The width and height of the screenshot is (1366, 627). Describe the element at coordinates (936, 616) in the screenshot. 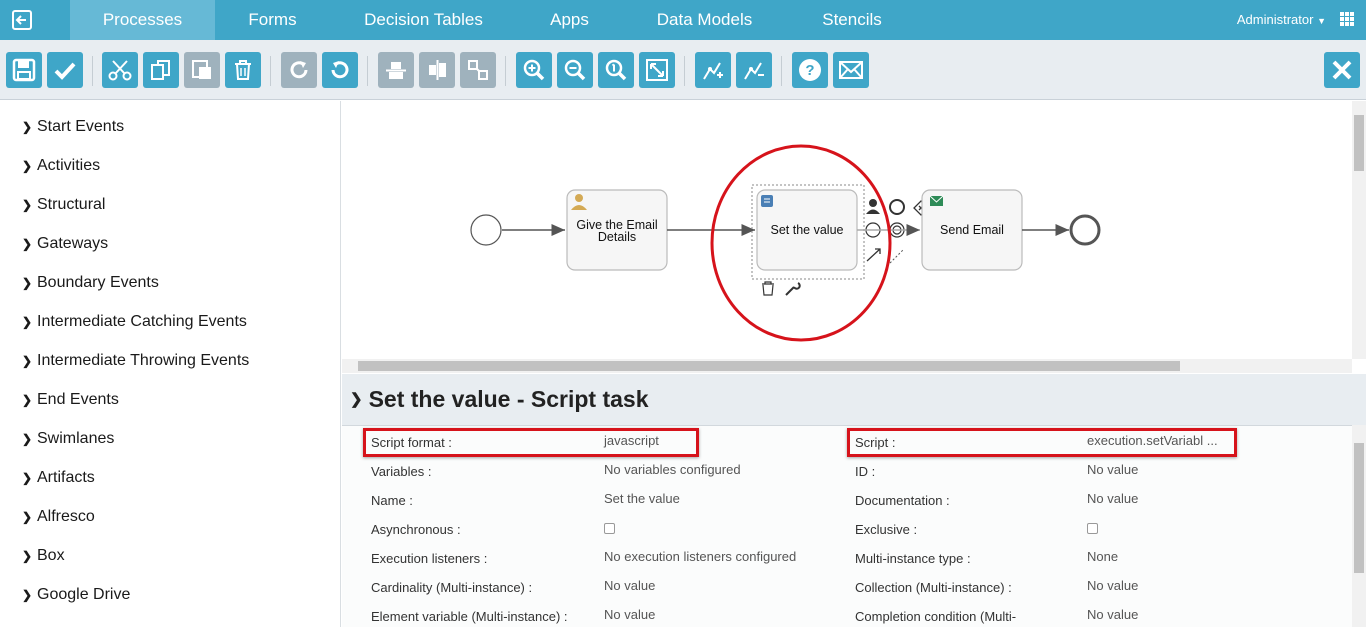

I see `property-label: Completion condition (Multi-` at that location.